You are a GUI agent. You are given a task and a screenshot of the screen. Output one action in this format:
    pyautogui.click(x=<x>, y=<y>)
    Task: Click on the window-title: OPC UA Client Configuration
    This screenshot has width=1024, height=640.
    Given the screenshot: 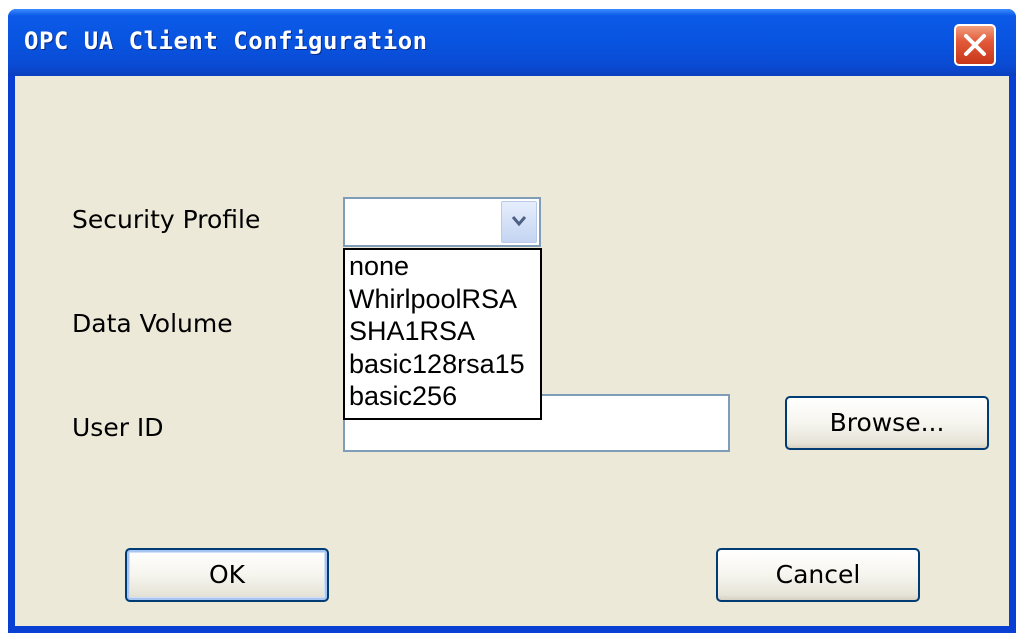 What is the action you would take?
    pyautogui.click(x=226, y=41)
    